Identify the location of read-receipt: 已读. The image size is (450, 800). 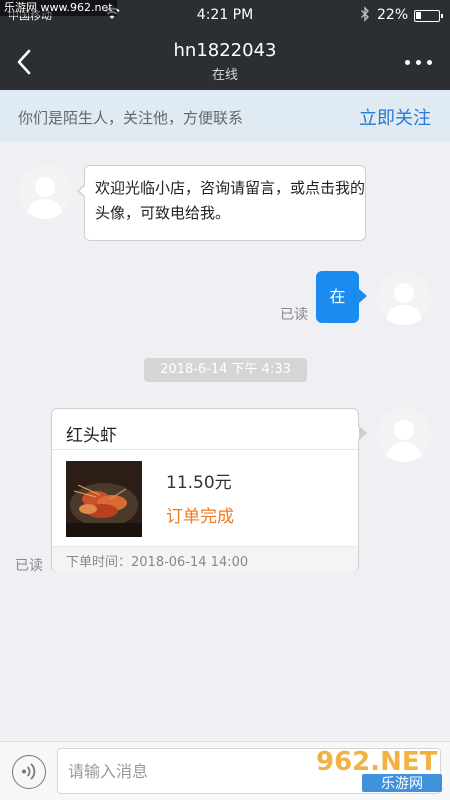
(294, 315).